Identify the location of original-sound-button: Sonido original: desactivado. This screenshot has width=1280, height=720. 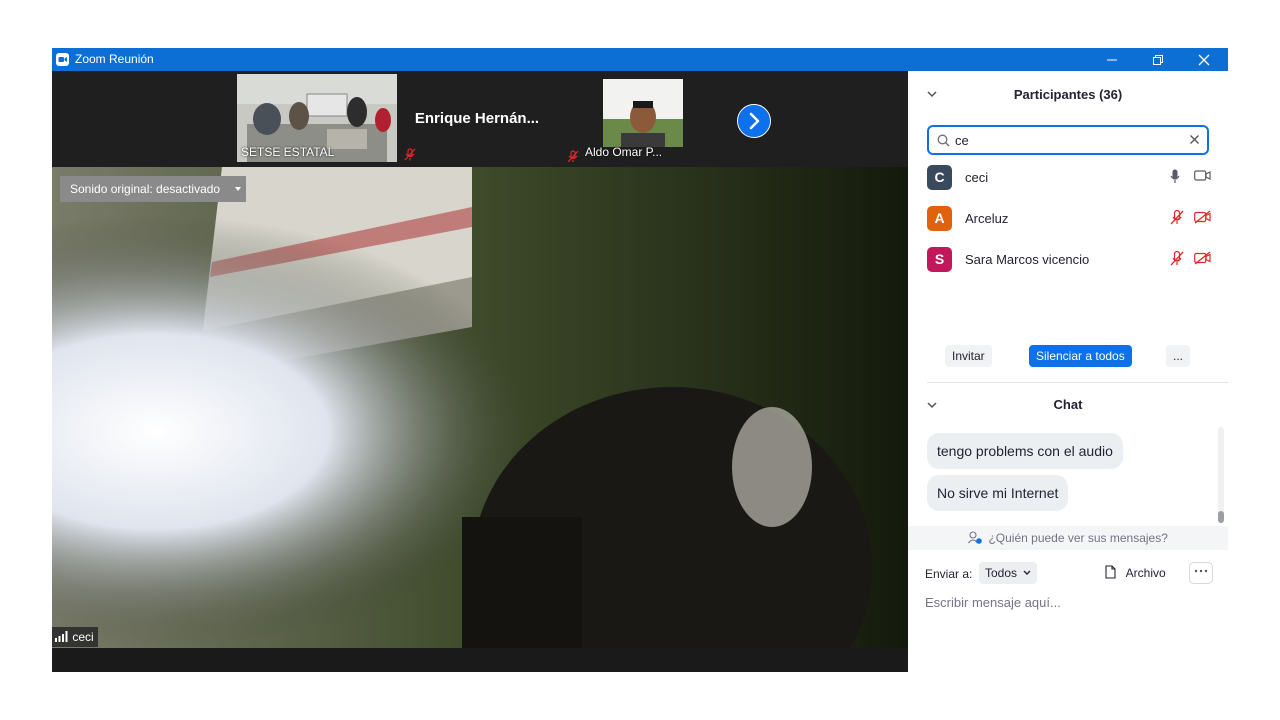
(145, 189).